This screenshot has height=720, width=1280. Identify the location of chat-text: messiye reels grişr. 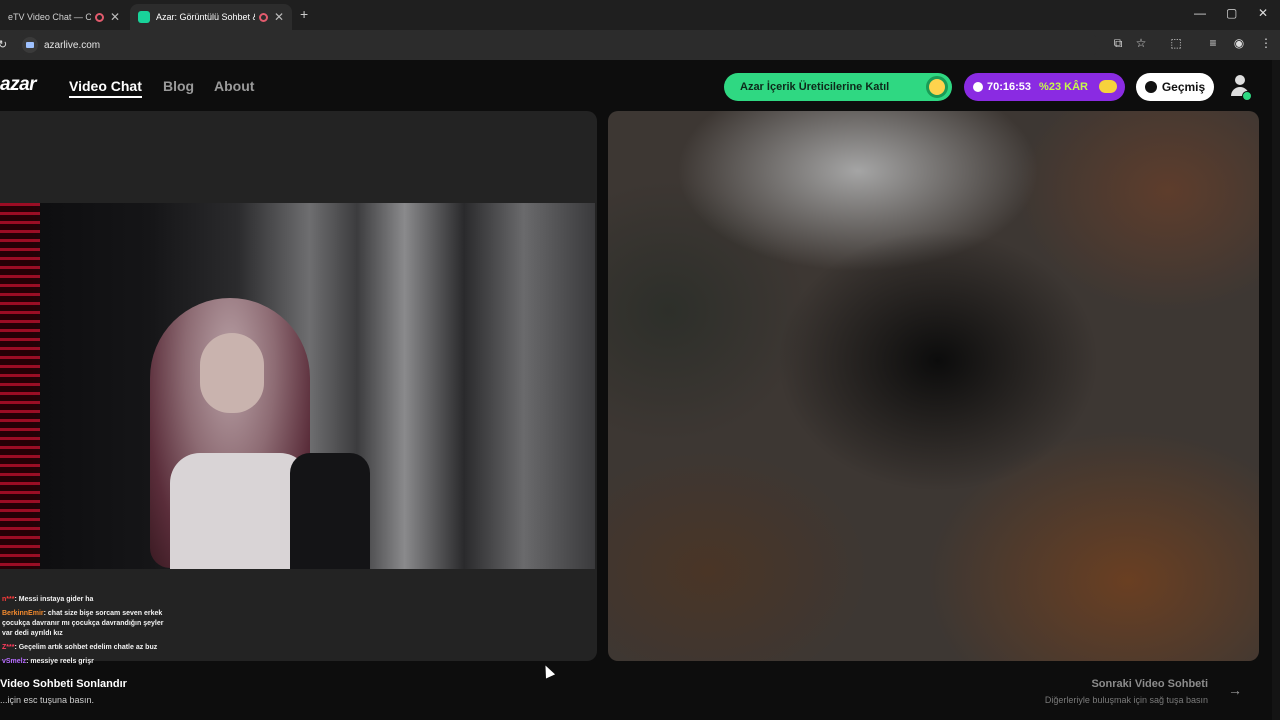
(62, 661).